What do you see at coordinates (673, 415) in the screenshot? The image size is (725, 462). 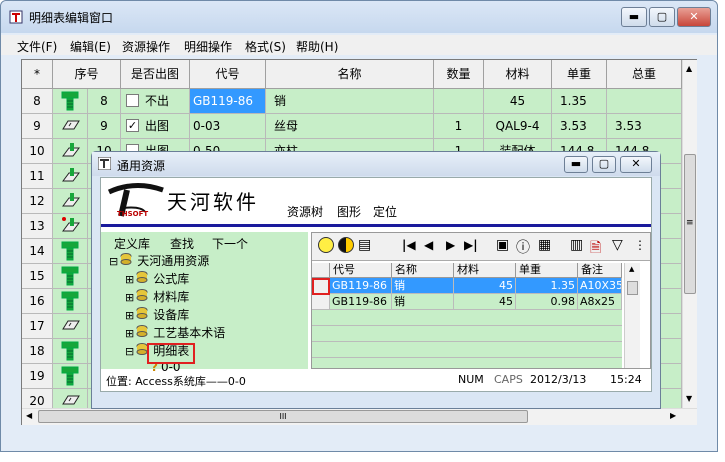 I see `scroll-right-arrow: ▶` at bounding box center [673, 415].